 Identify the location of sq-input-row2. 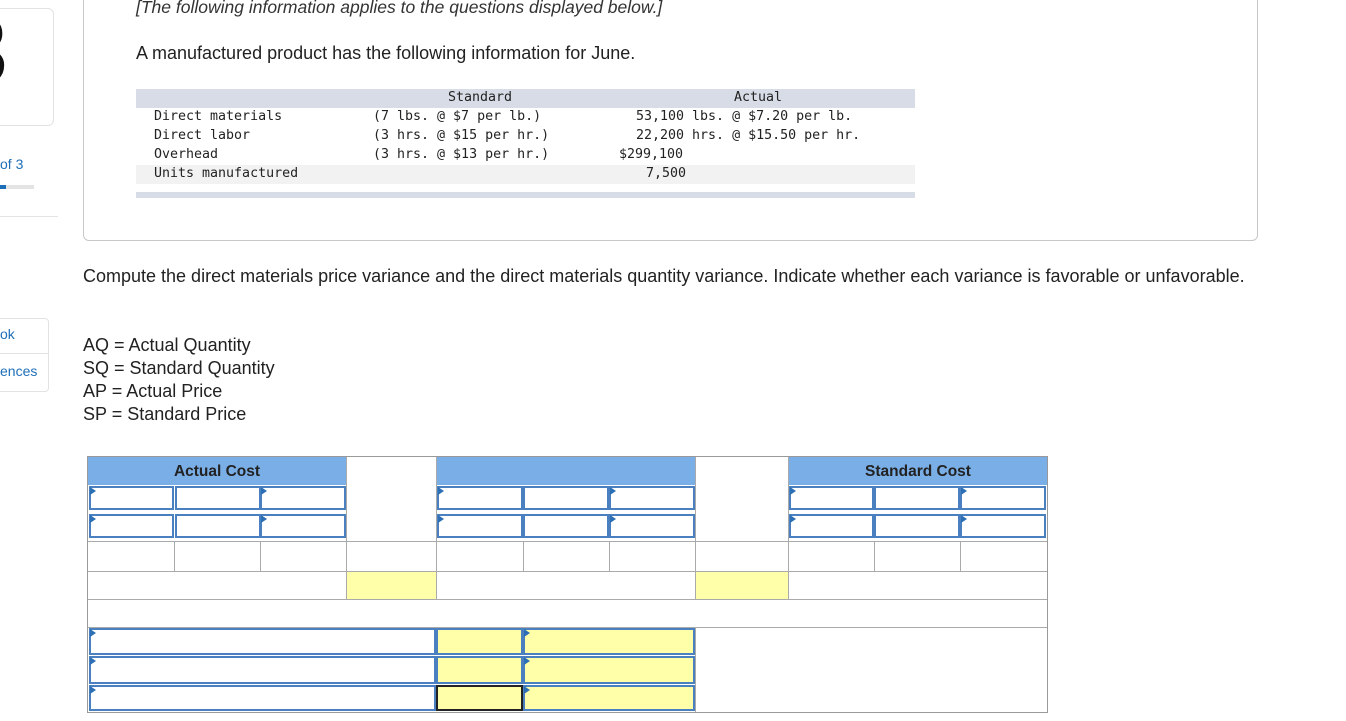
(831, 526).